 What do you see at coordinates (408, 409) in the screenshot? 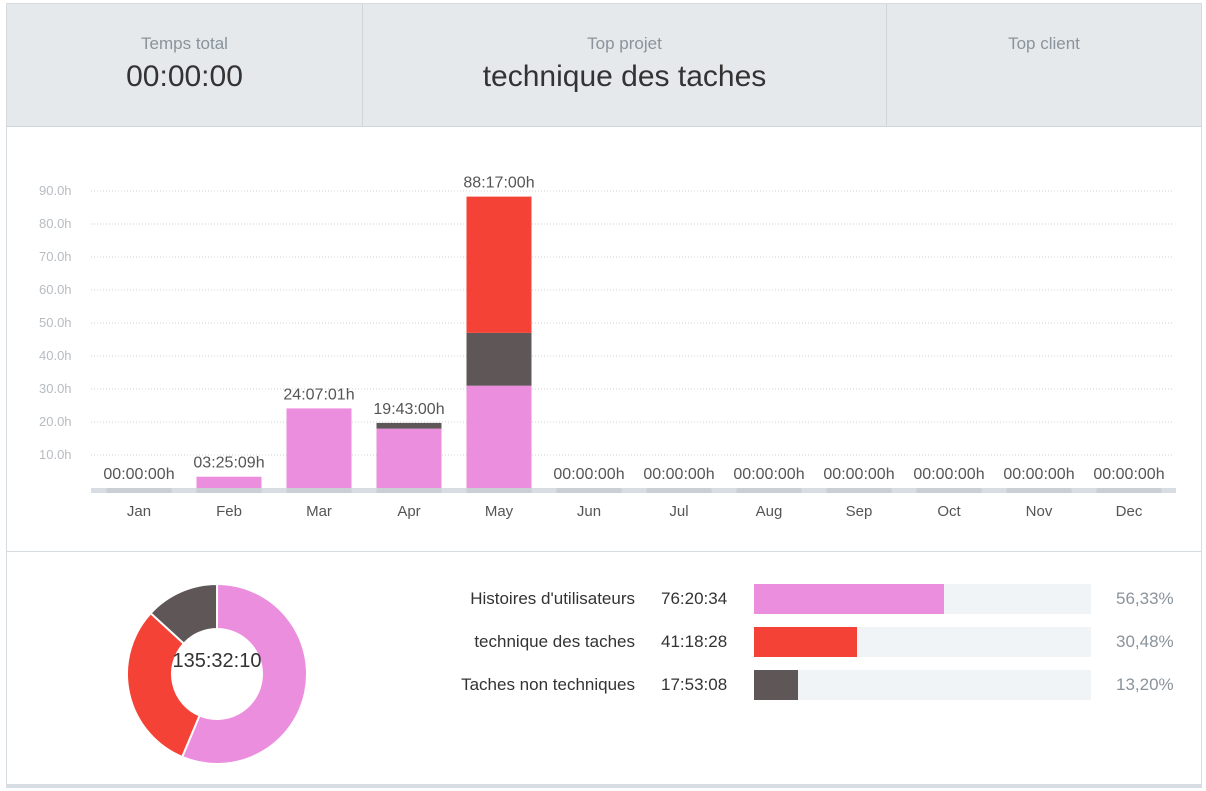
I see `bar-total-label: 19:43:00h` at bounding box center [408, 409].